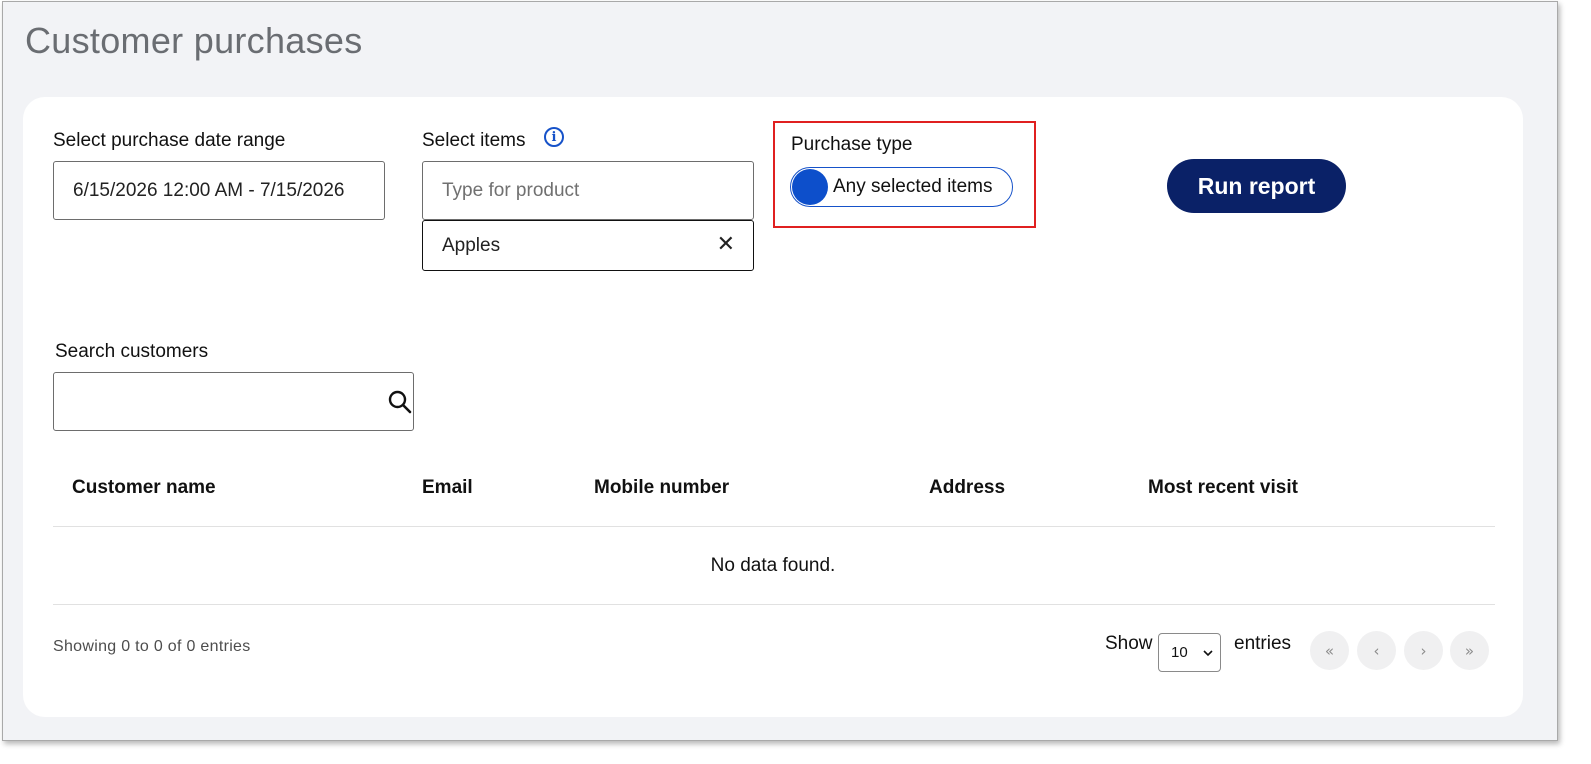  What do you see at coordinates (1423, 650) in the screenshot?
I see `next-page-button: ›` at bounding box center [1423, 650].